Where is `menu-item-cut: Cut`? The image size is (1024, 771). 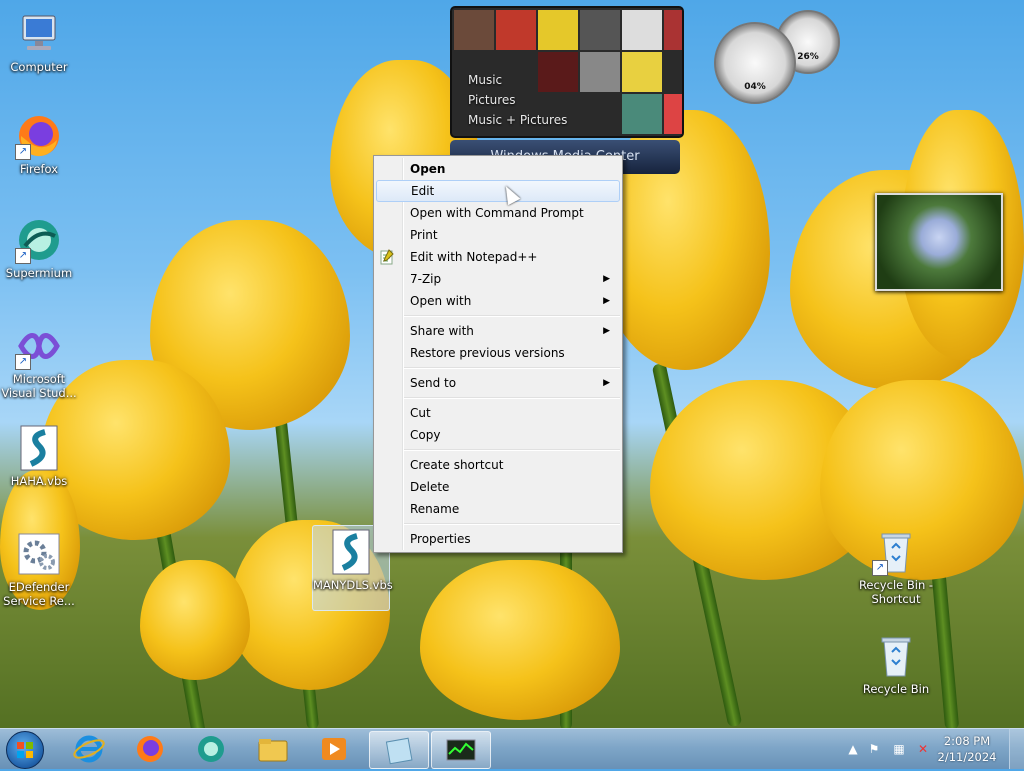 menu-item-cut: Cut is located at coordinates (498, 413).